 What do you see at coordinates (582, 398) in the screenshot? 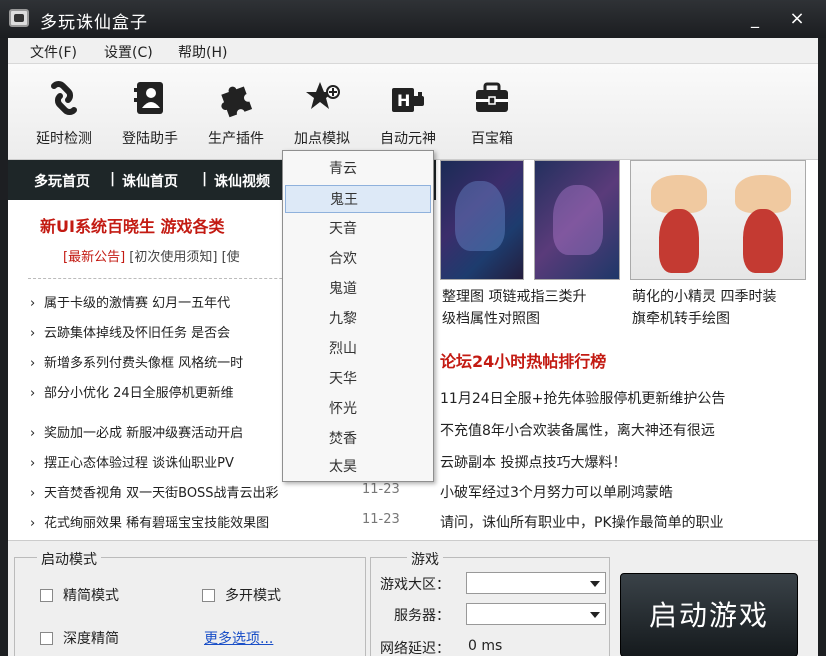
I see `hot-post-item: 11月24日全服+抢先体验服停机更新维护公告` at bounding box center [582, 398].